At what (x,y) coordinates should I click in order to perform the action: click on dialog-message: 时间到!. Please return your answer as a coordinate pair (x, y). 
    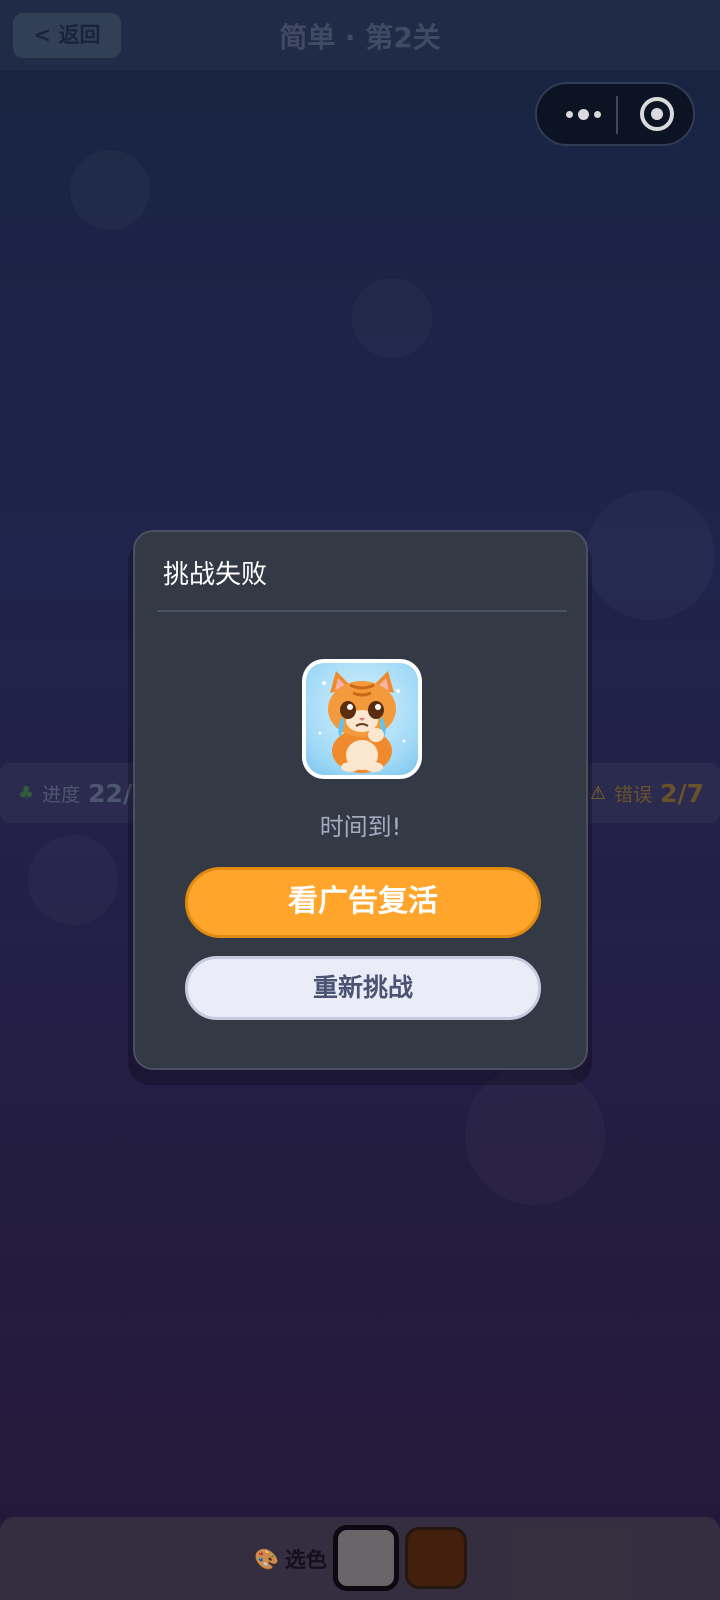
    Looking at the image, I should click on (360, 827).